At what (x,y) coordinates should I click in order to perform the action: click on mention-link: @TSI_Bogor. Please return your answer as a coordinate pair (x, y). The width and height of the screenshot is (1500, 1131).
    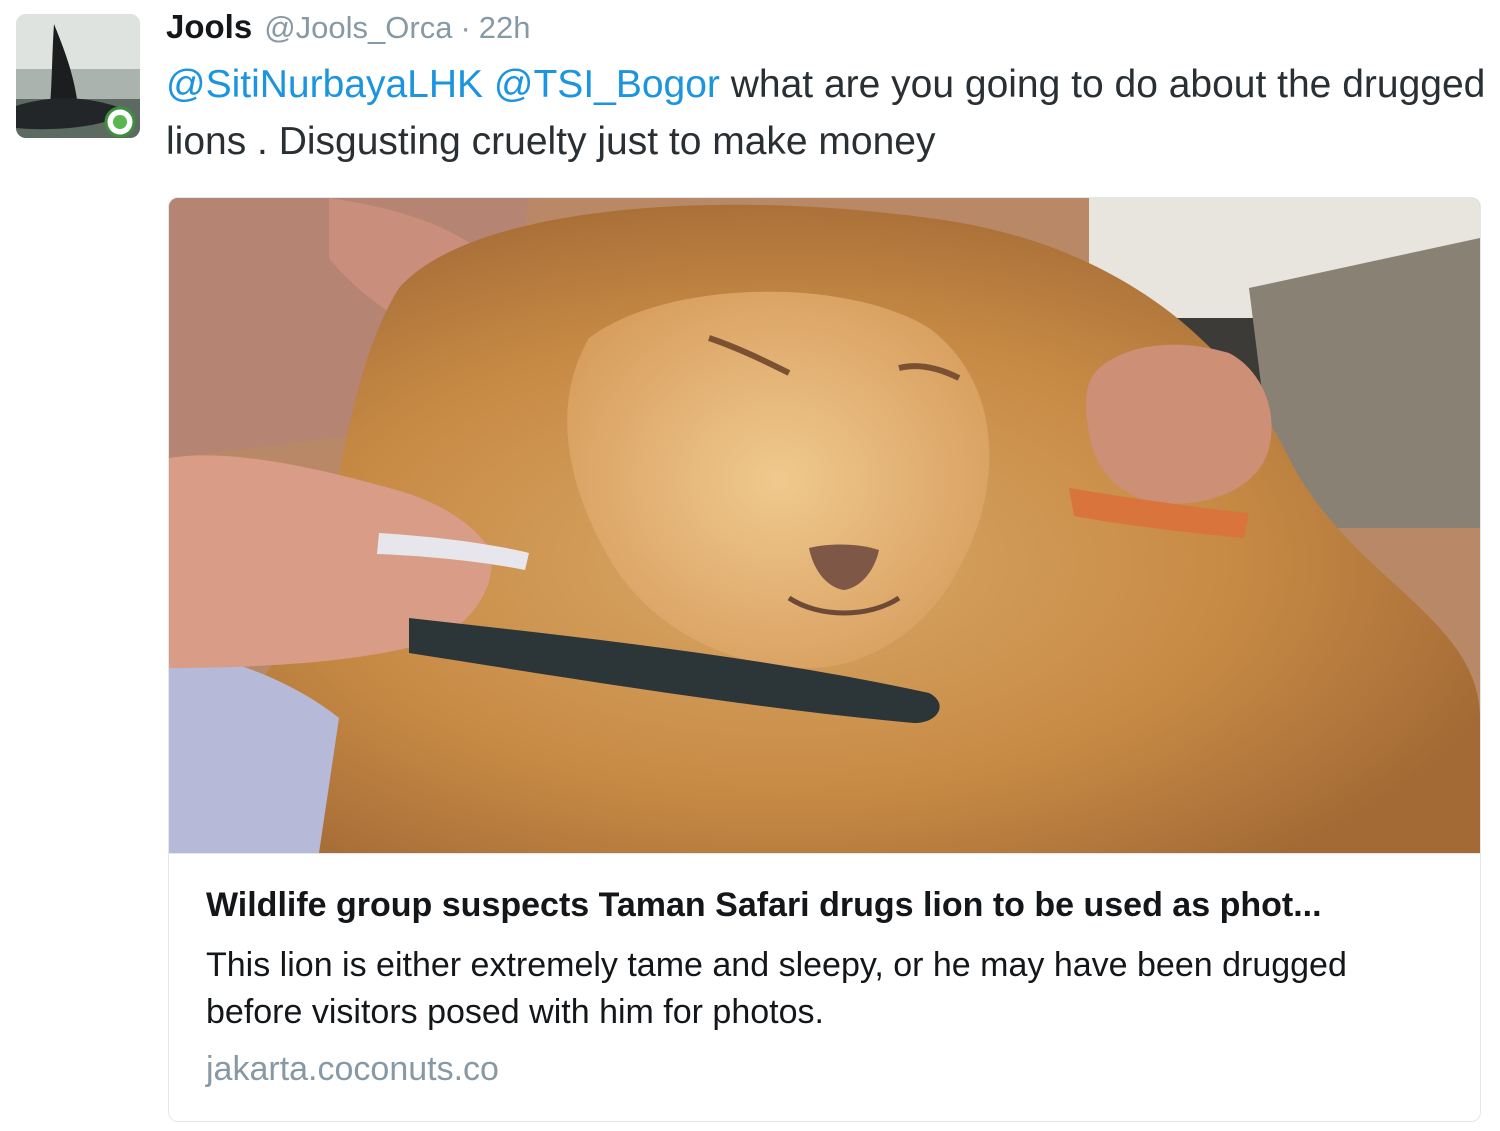
    Looking at the image, I should click on (607, 84).